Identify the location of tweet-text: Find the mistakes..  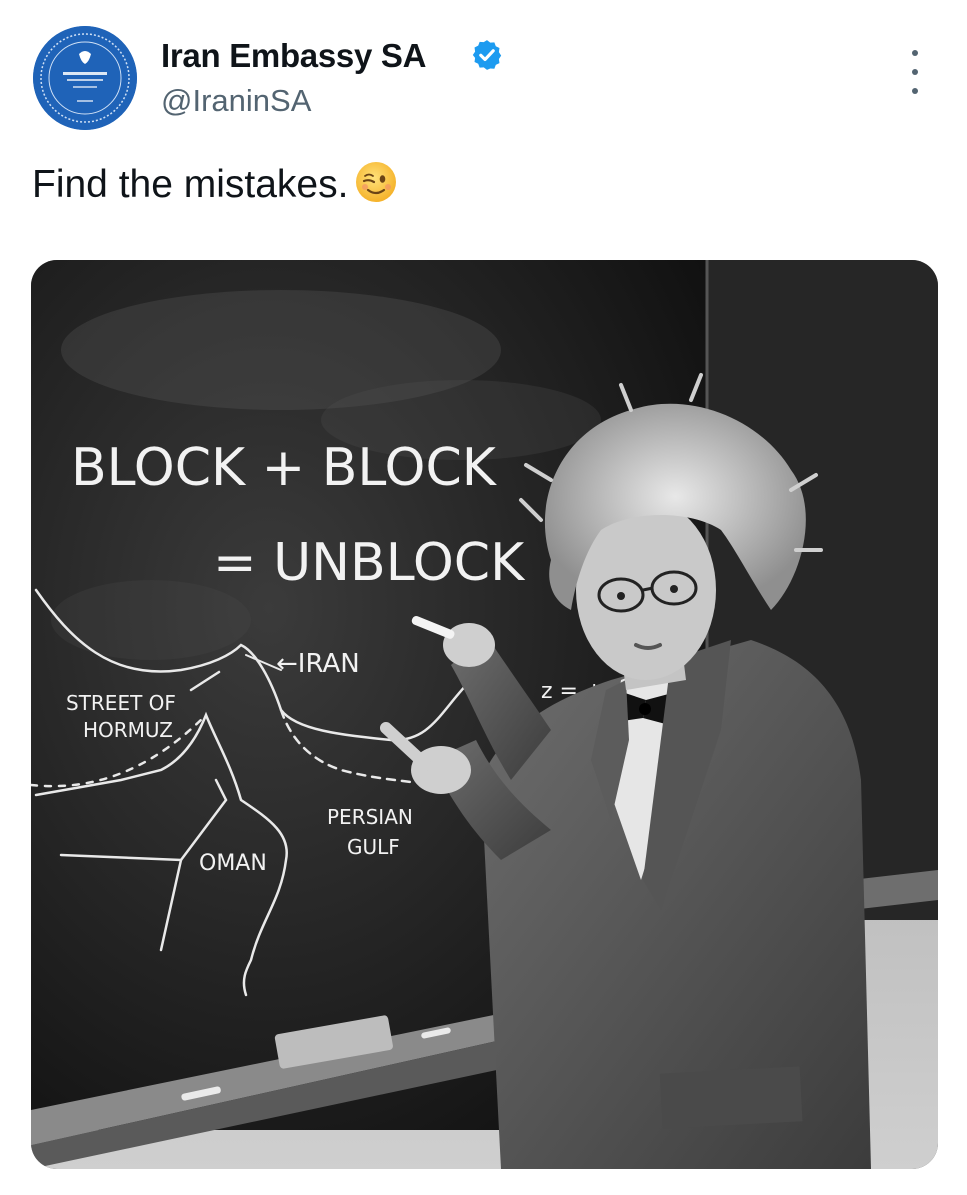
(215, 185).